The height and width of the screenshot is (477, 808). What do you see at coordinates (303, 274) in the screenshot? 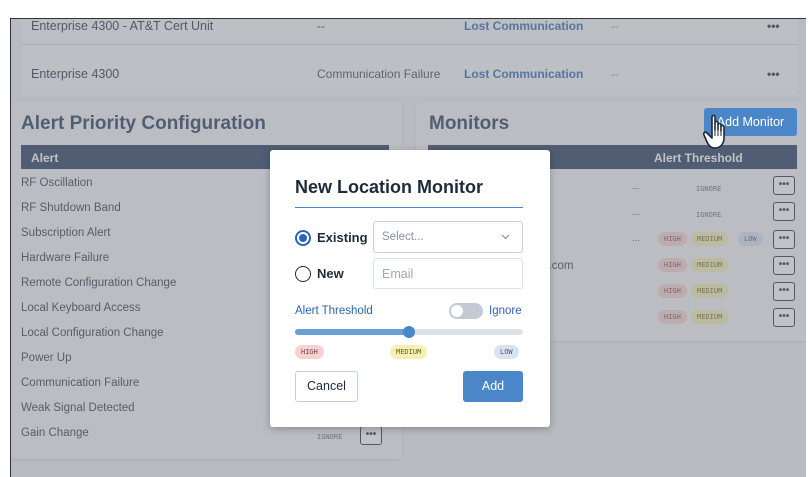
I see `new-radio` at bounding box center [303, 274].